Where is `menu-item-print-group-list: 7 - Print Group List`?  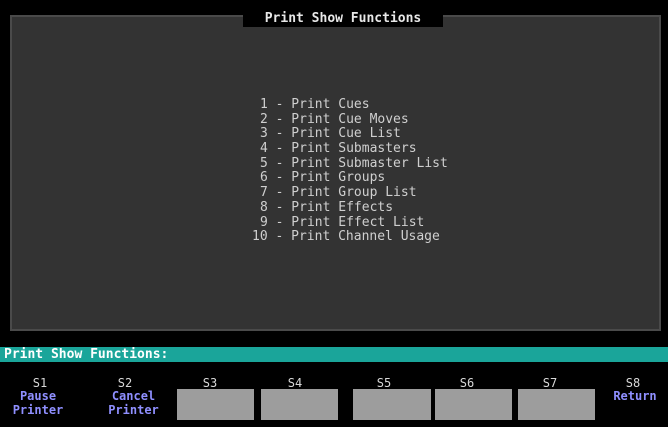 menu-item-print-group-list: 7 - Print Group List is located at coordinates (350, 193).